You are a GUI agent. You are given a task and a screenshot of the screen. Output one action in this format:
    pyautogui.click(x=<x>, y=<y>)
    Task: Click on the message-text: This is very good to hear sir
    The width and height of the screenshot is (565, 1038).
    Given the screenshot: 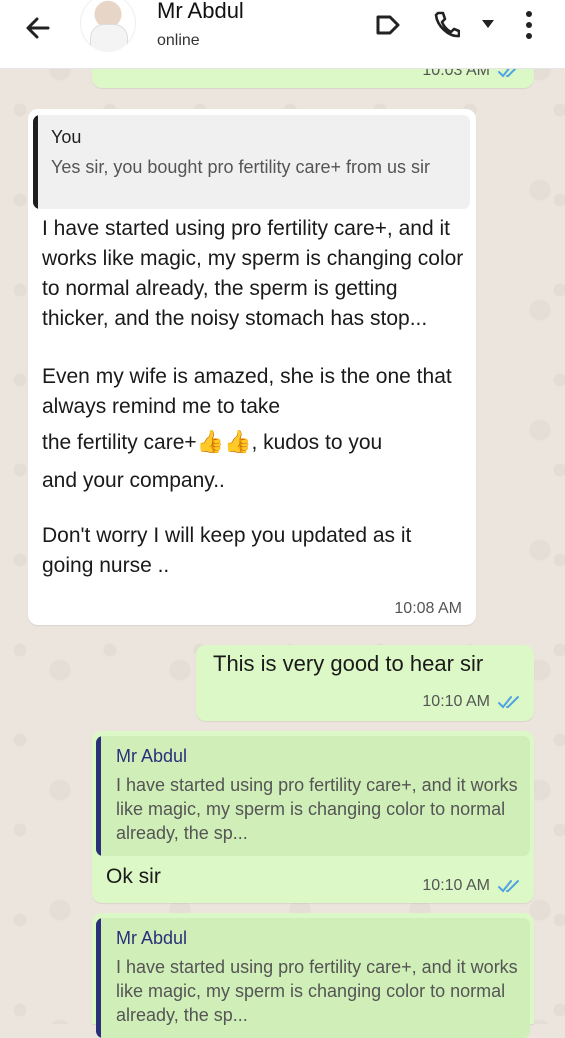 What is the action you would take?
    pyautogui.click(x=348, y=663)
    